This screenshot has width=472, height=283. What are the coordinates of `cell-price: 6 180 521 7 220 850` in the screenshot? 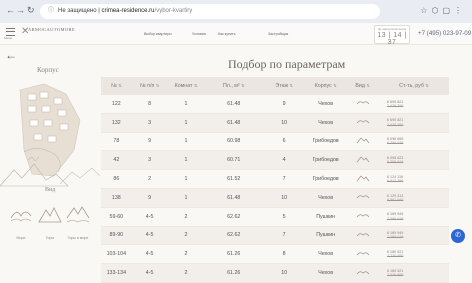 It's located at (413, 273).